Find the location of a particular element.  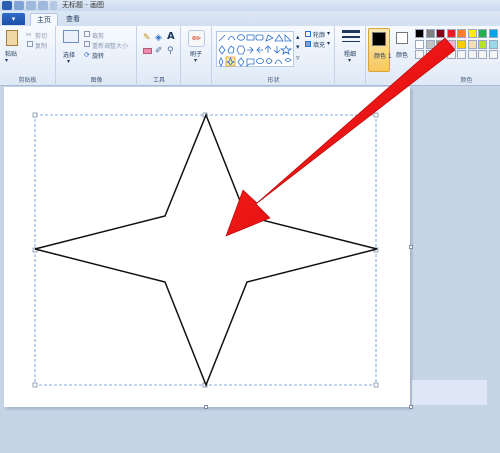

fill-button: 填充 is located at coordinates (319, 44).